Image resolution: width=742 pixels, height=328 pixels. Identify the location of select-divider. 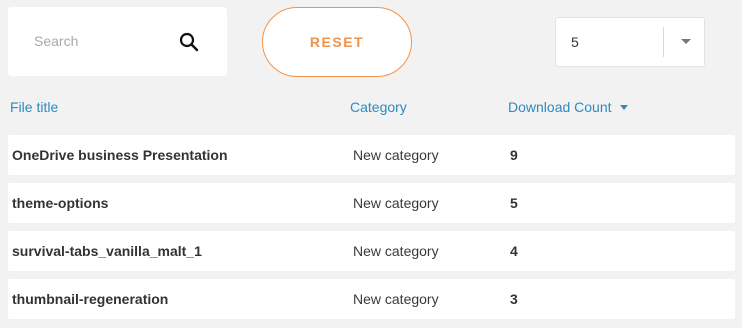
(663, 42).